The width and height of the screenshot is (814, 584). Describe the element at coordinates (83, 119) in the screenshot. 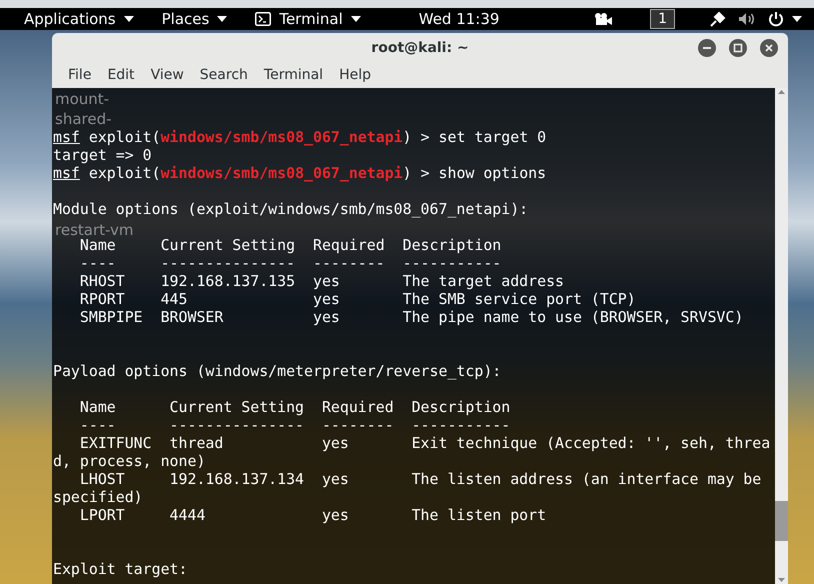

I see `desktop-icon-label: shared-` at that location.